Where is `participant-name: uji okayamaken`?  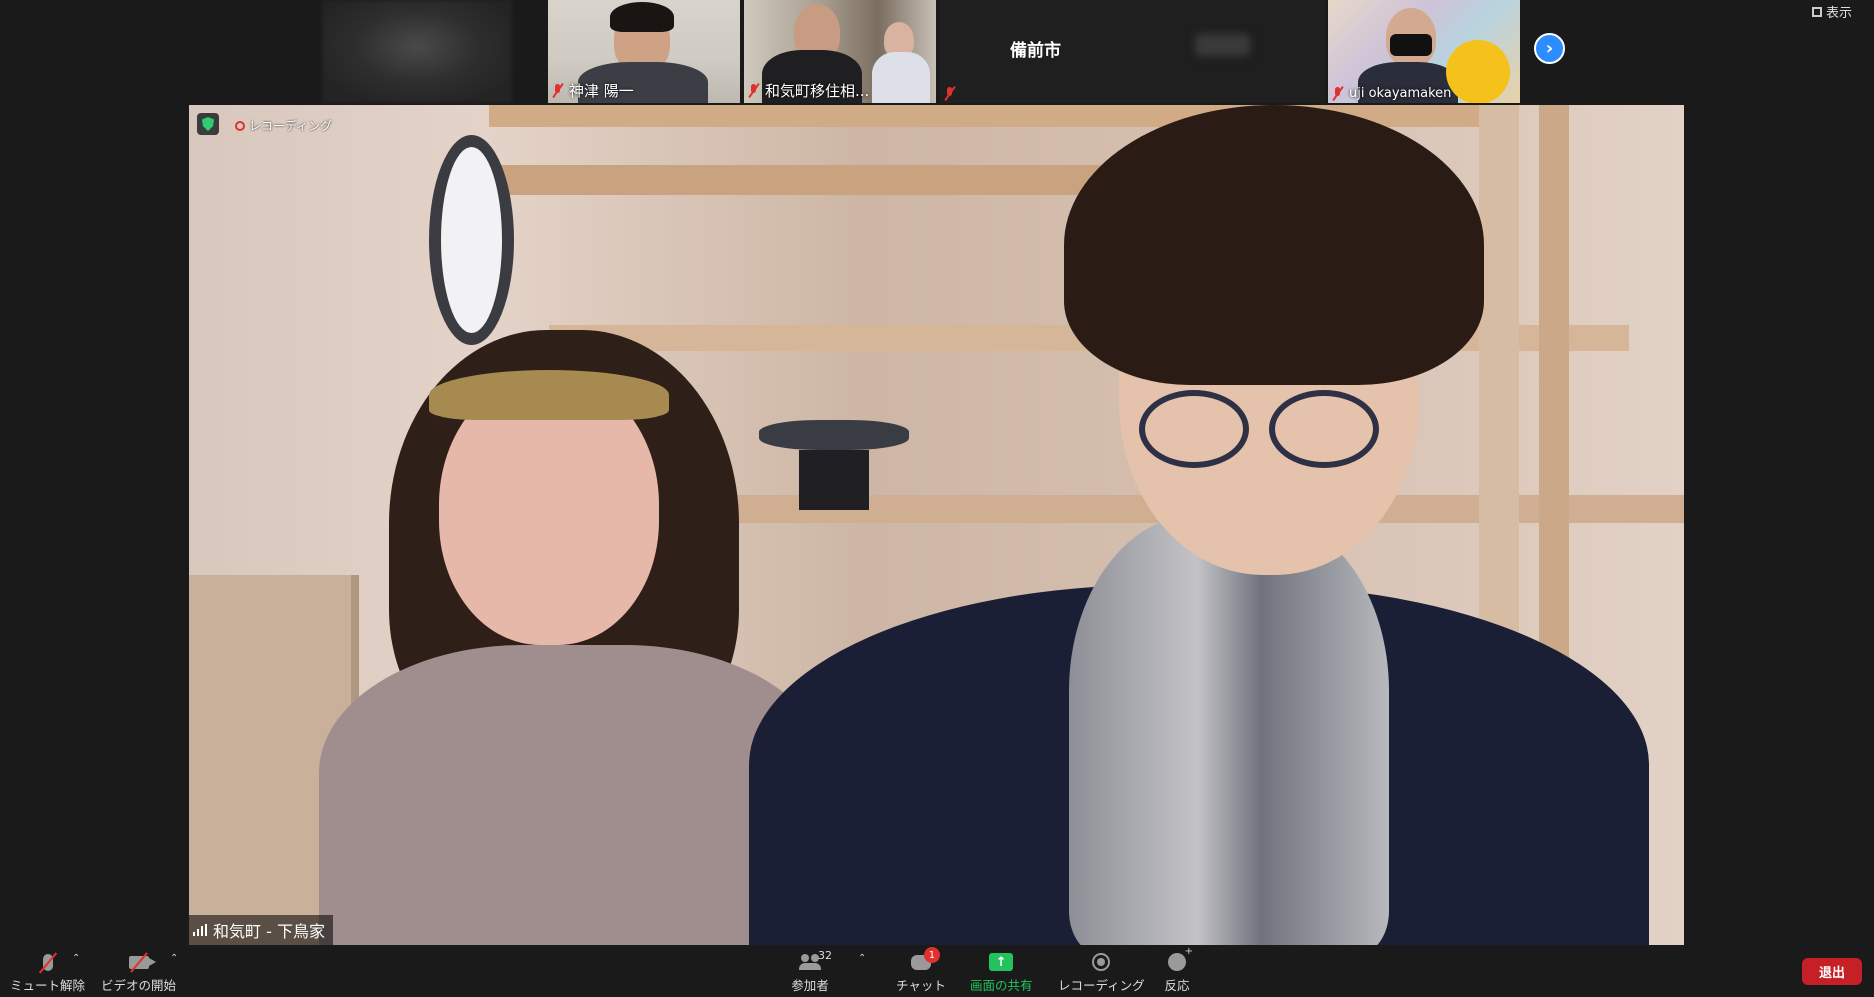 participant-name: uji okayamaken is located at coordinates (1400, 93).